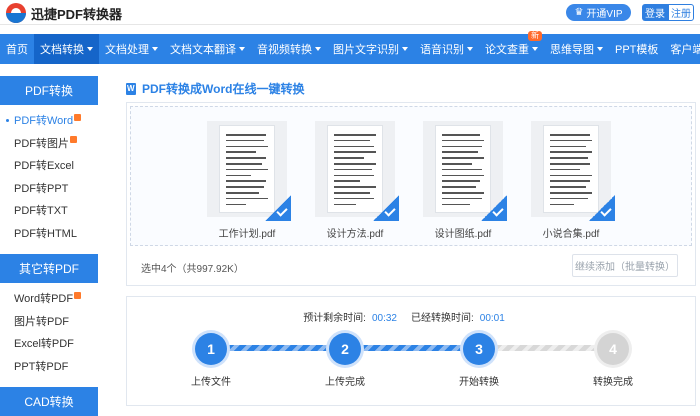 The width and height of the screenshot is (700, 416). I want to click on nav-item-mind-map: 思维导图, so click(576, 49).